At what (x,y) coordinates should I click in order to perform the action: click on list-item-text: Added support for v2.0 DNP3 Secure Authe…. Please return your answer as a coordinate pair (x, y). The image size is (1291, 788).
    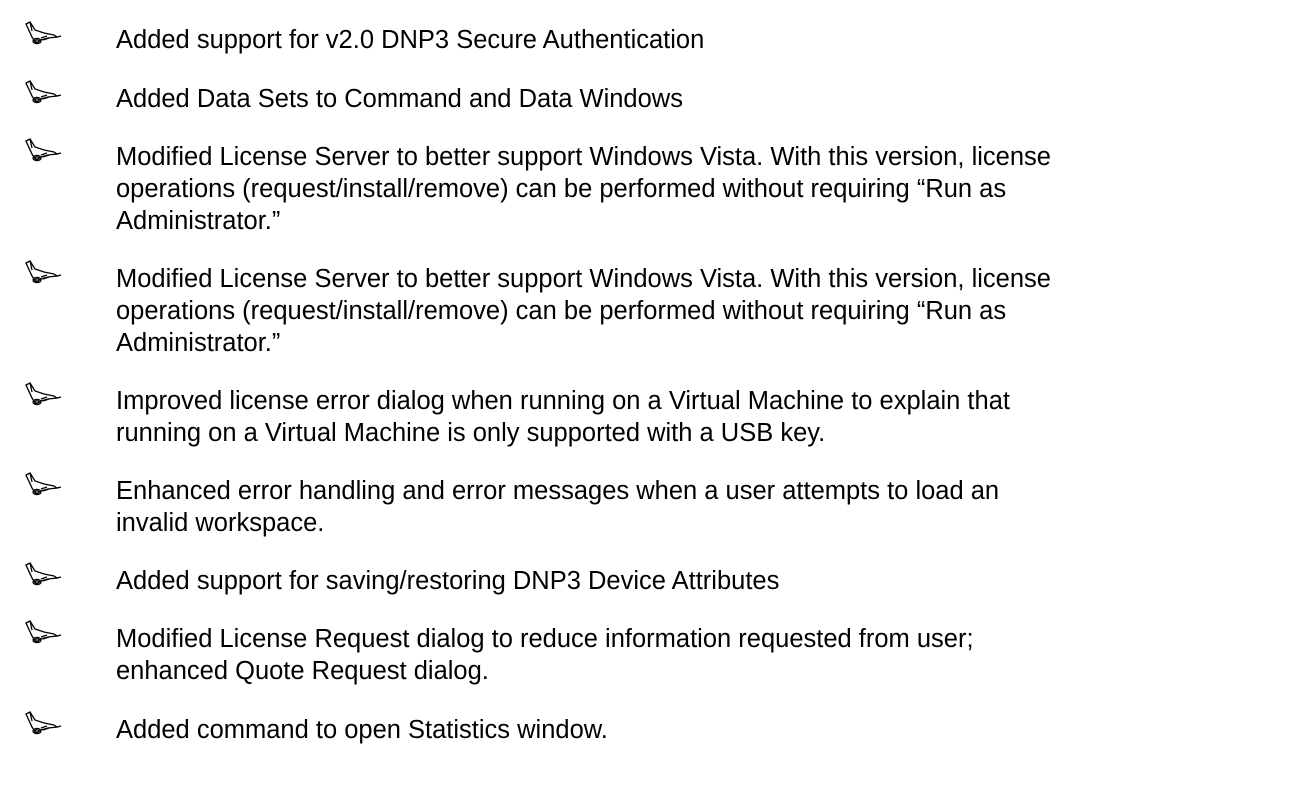
    Looking at the image, I should click on (696, 40).